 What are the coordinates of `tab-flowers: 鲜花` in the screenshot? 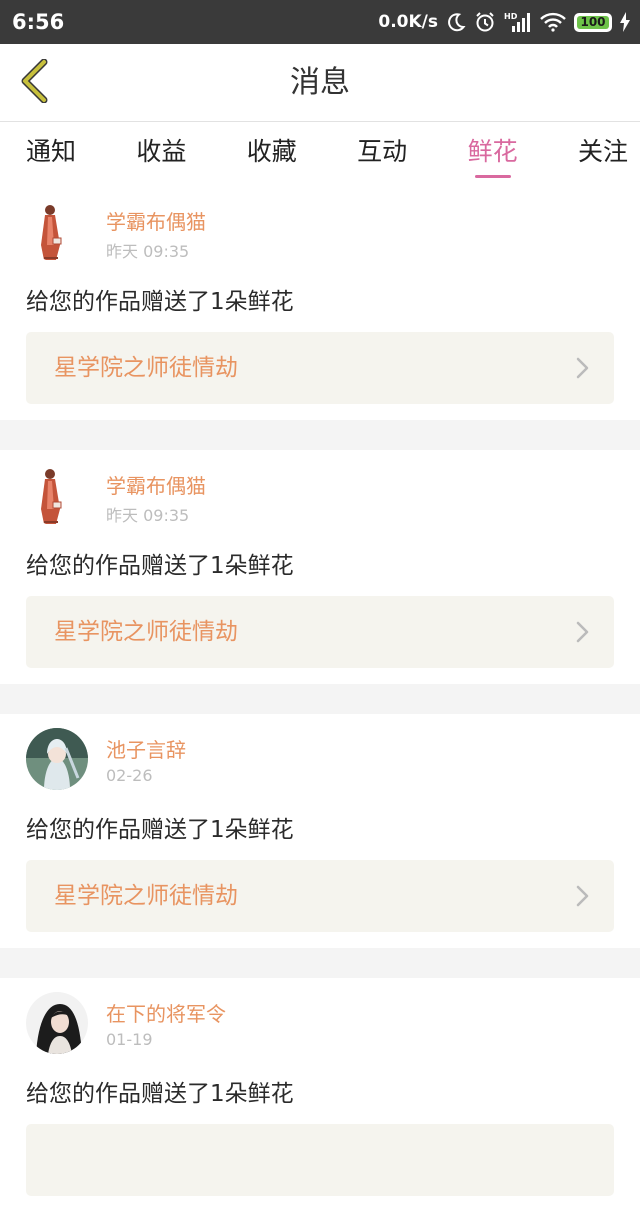 It's located at (493, 152).